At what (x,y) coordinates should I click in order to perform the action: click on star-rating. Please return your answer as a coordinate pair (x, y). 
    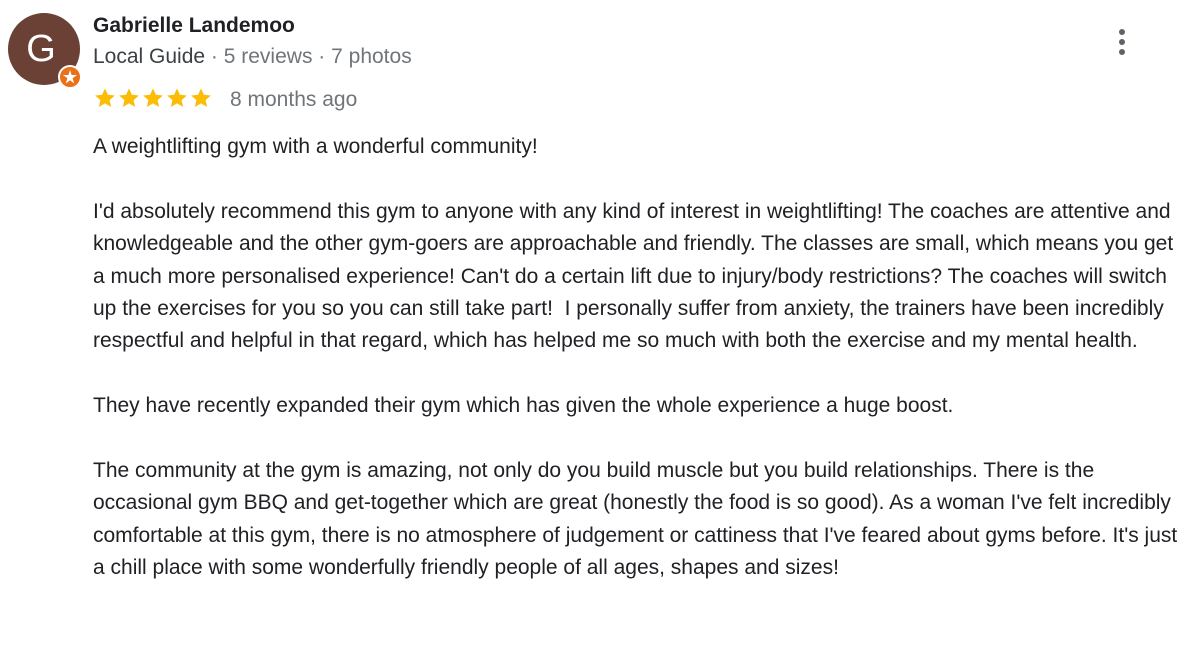
    Looking at the image, I should click on (153, 99).